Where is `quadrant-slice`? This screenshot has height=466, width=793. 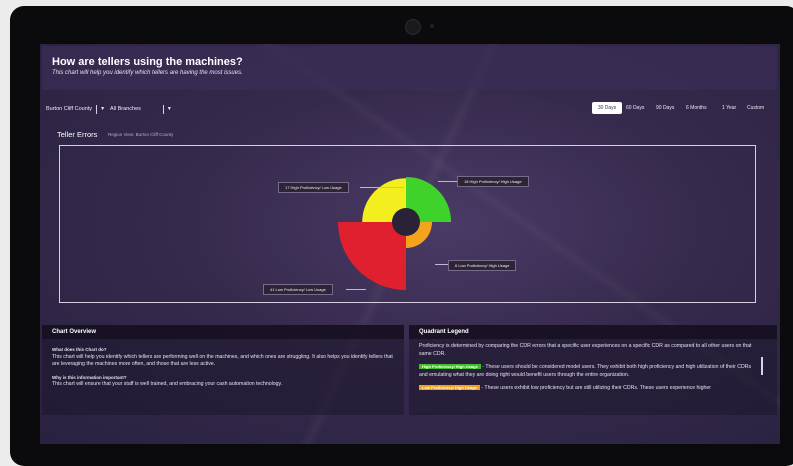 quadrant-slice is located at coordinates (372, 256).